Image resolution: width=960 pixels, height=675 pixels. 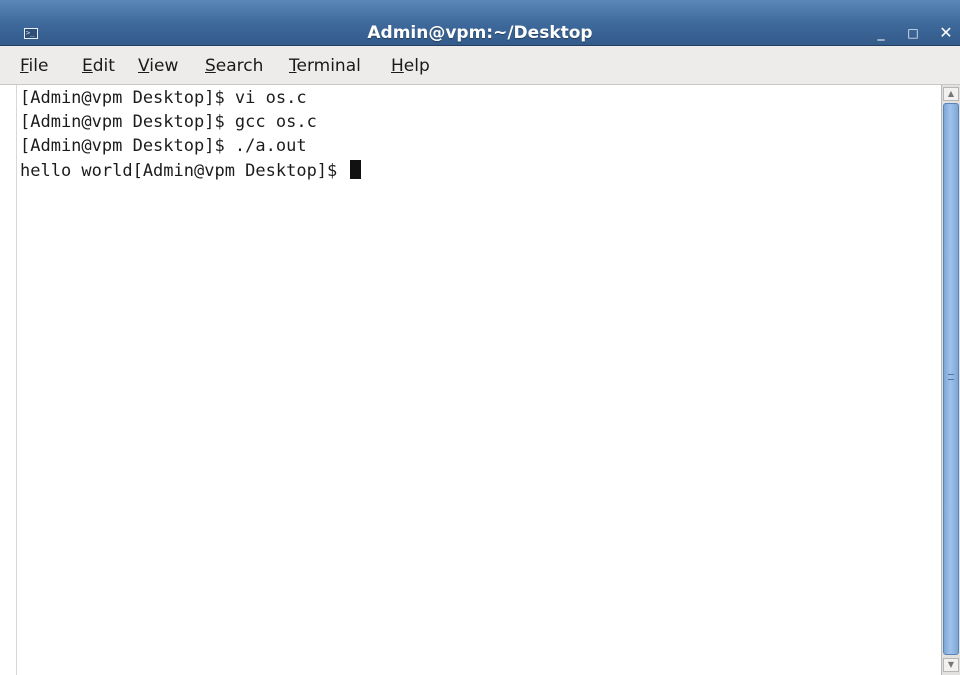 I want to click on terminal-icon: >_, so click(x=31, y=33).